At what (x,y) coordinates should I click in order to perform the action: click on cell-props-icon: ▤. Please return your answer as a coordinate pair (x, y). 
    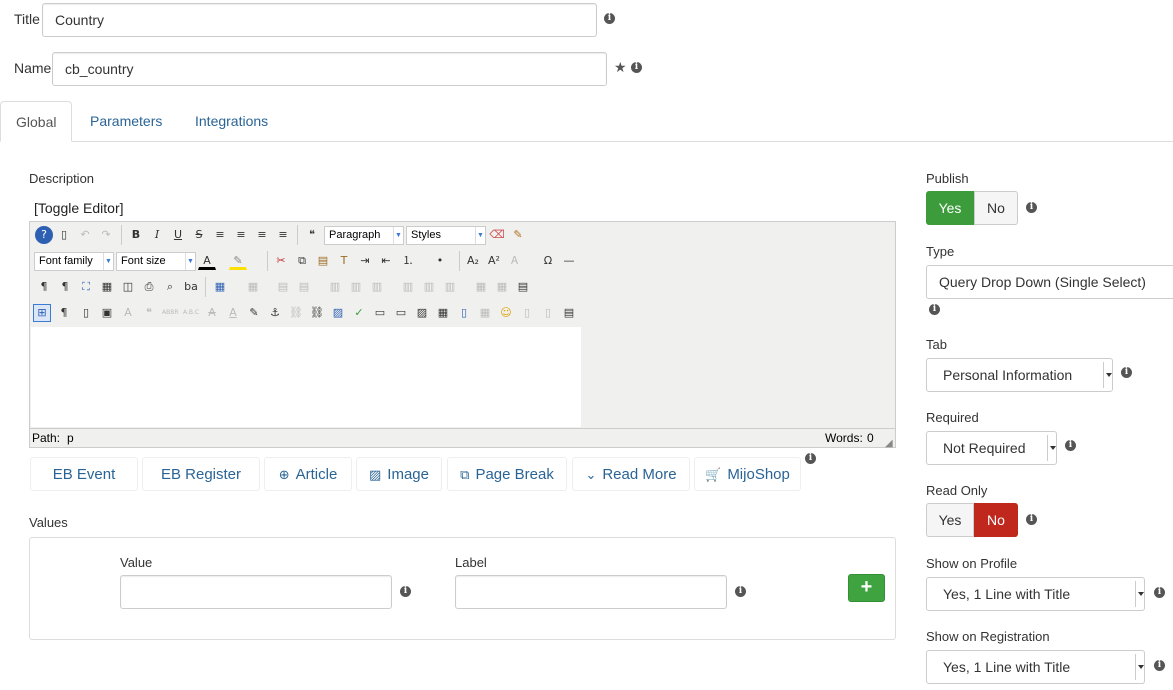
    Looking at the image, I should click on (304, 287).